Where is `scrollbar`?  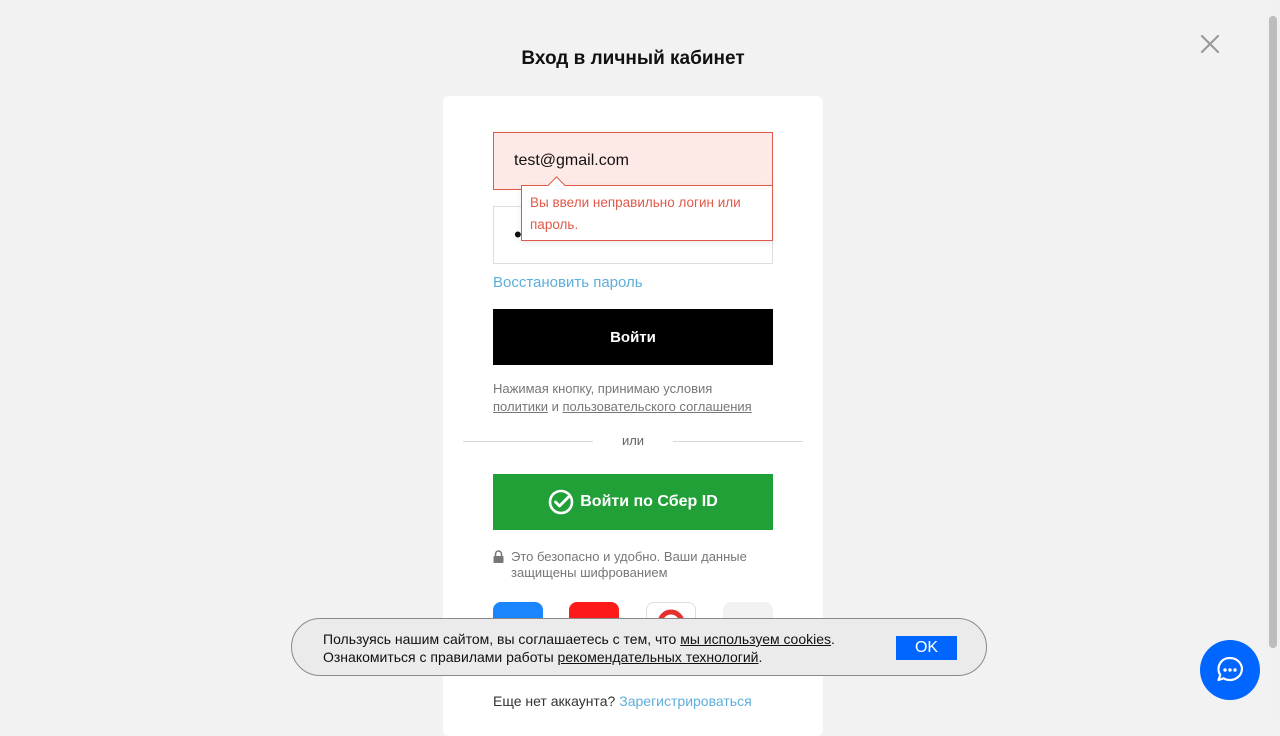 scrollbar is located at coordinates (1273, 360).